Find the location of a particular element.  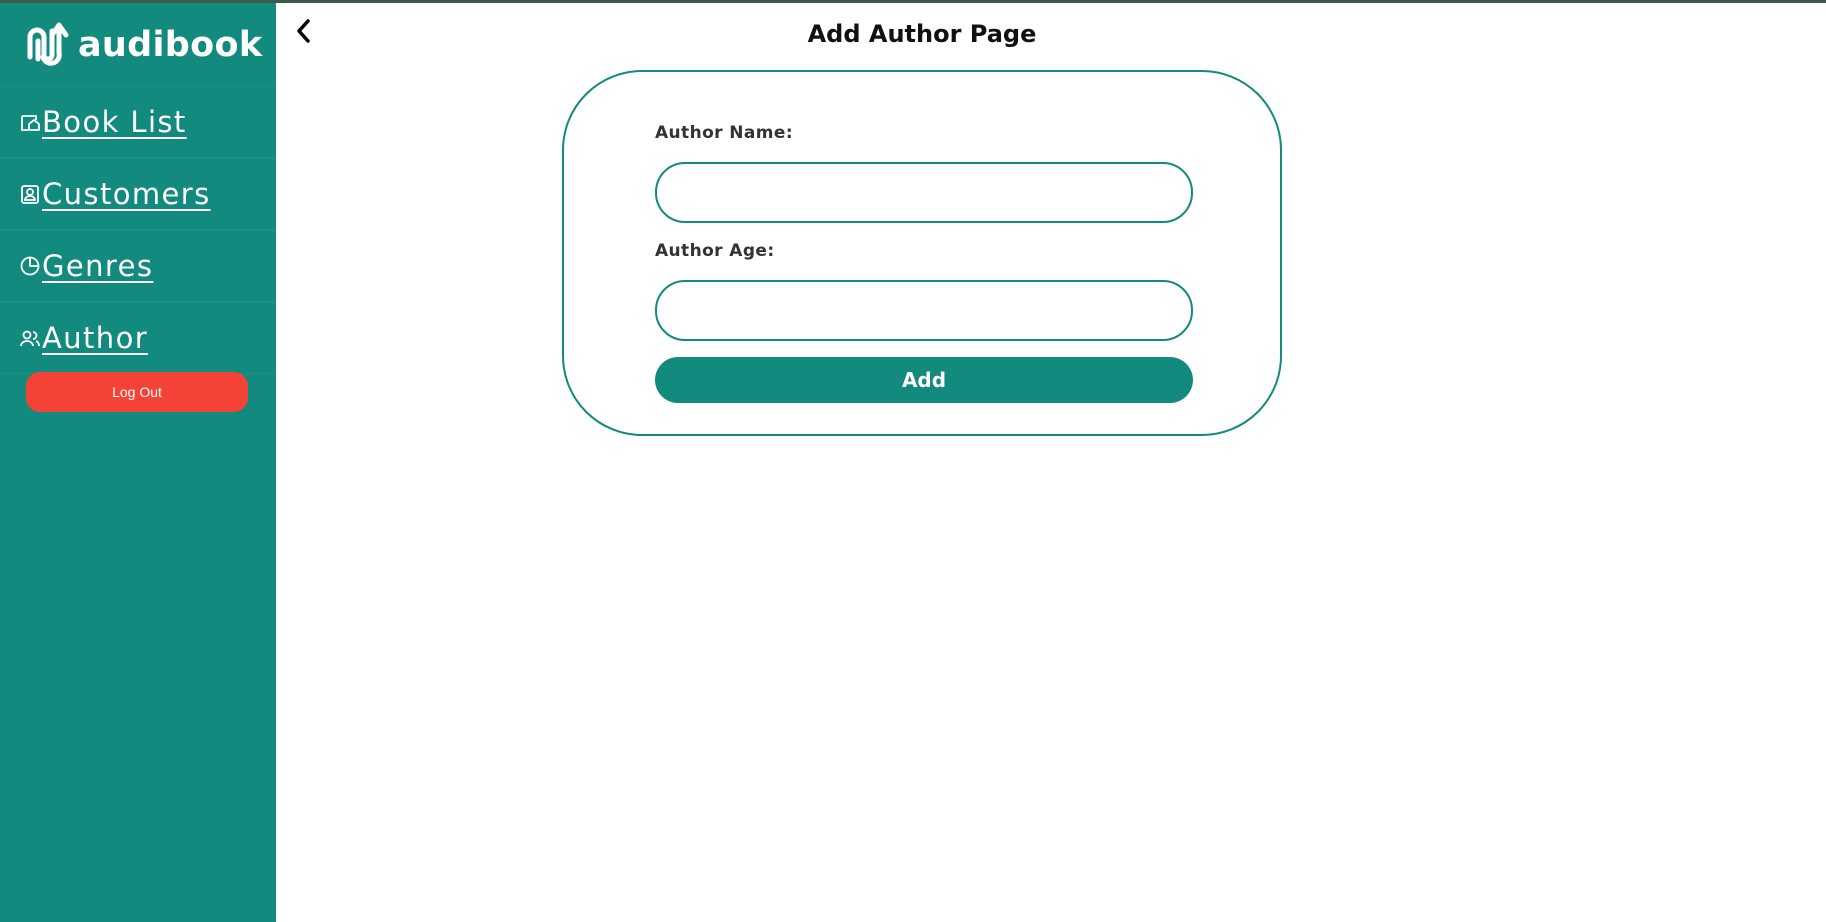

sidebar-item-book-list: Book List is located at coordinates (138, 122).